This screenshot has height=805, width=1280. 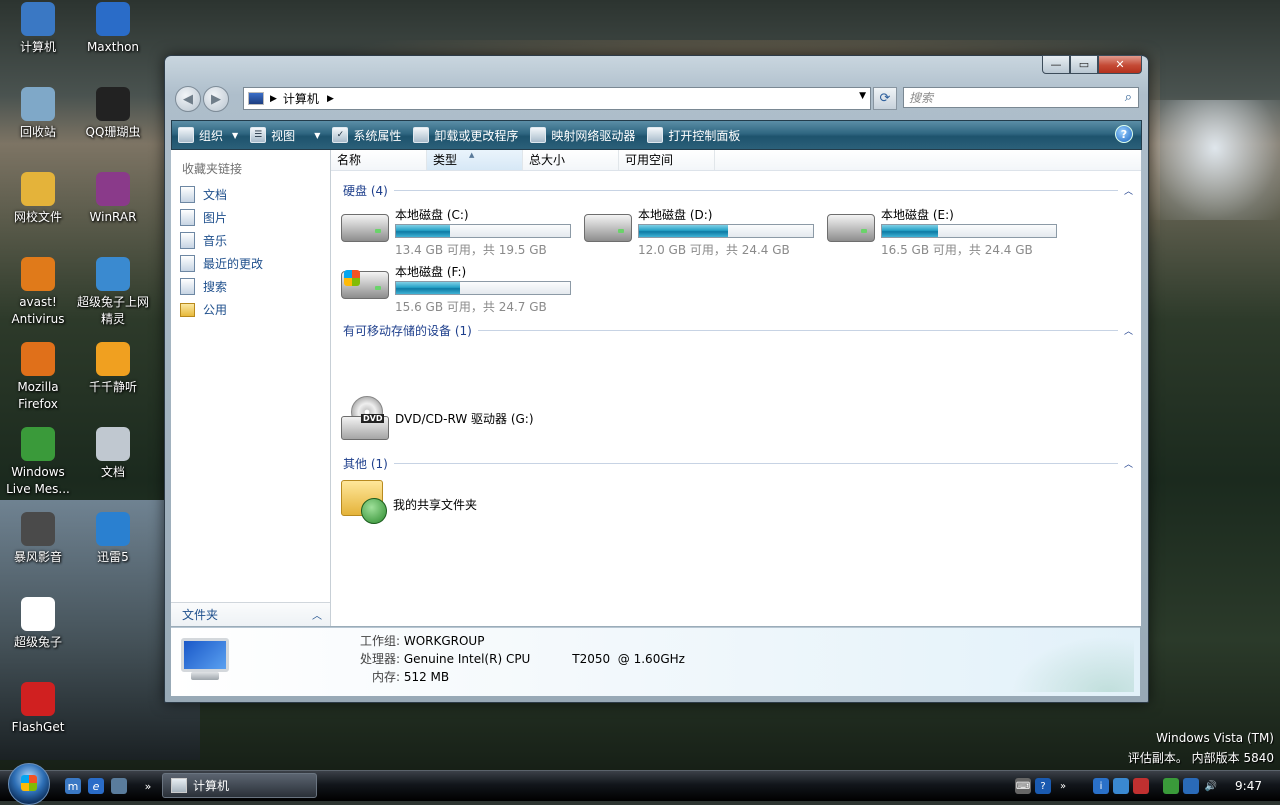 What do you see at coordinates (38, 114) in the screenshot?
I see `desktop-icon: 回收站` at bounding box center [38, 114].